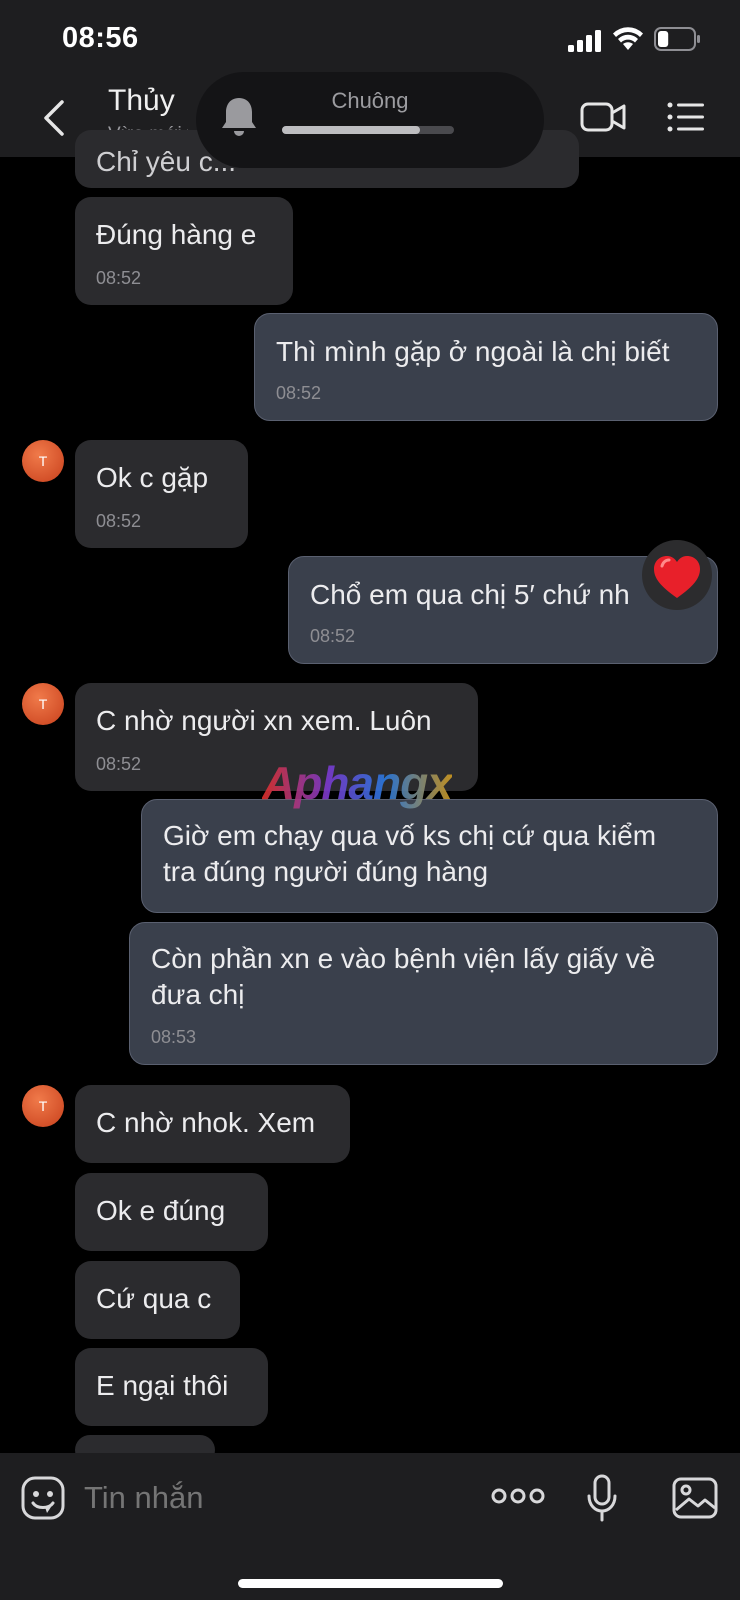 The image size is (740, 1600). What do you see at coordinates (473, 351) in the screenshot?
I see `message-text: Thì mình gặp ở ngoài là chị biết` at bounding box center [473, 351].